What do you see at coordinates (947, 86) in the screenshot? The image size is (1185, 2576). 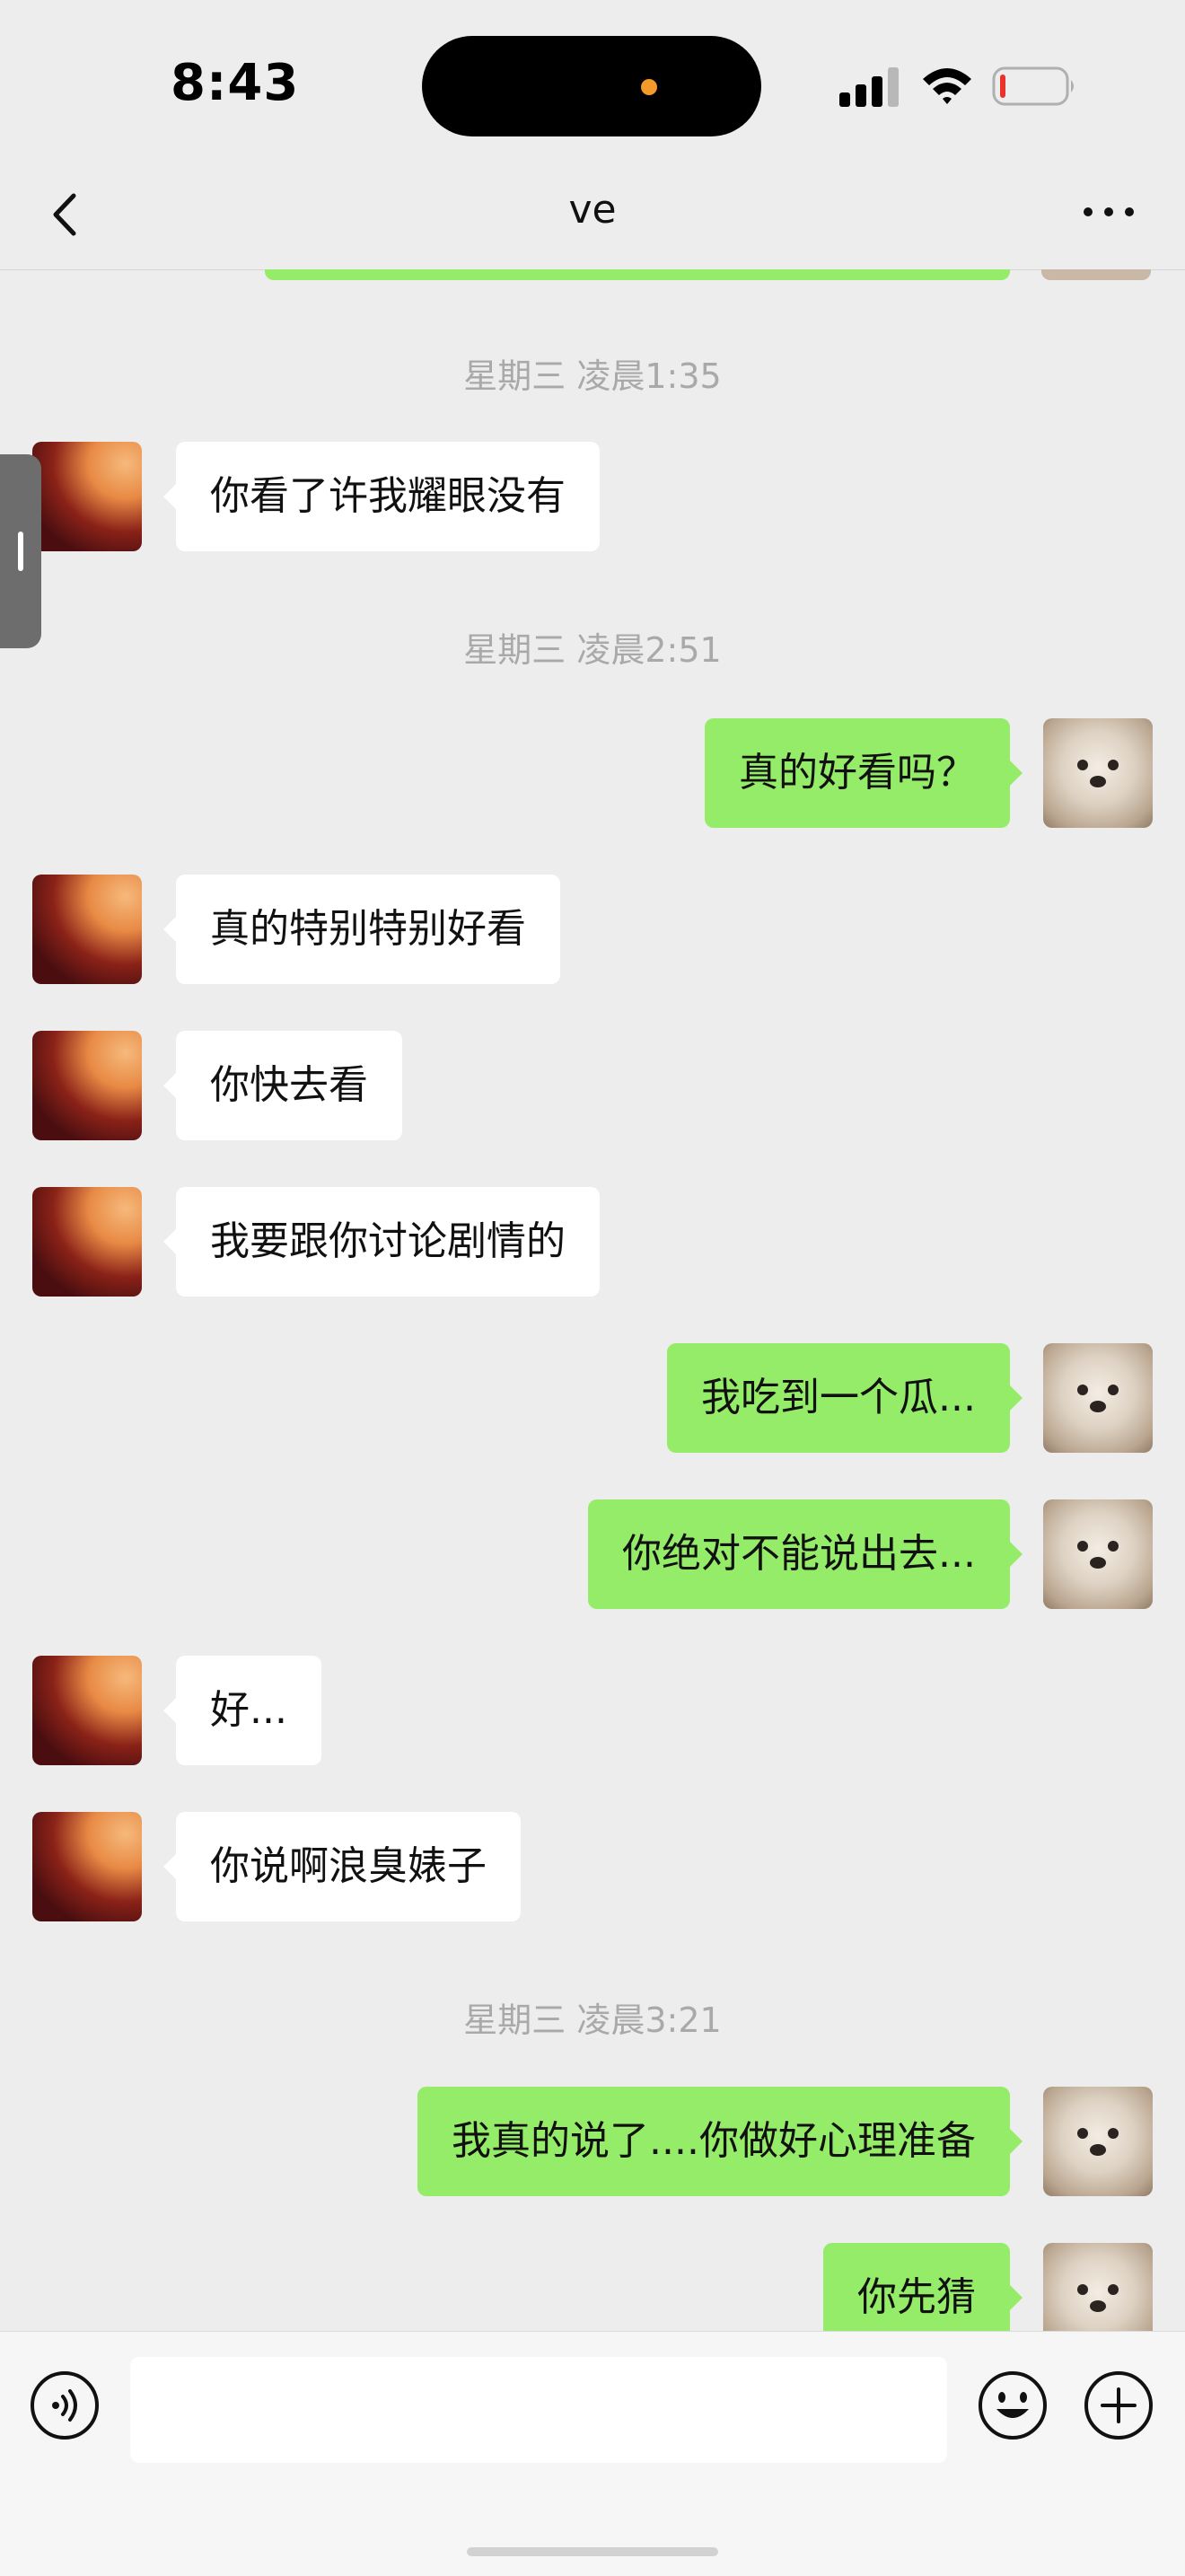 I see `wifi-icon` at bounding box center [947, 86].